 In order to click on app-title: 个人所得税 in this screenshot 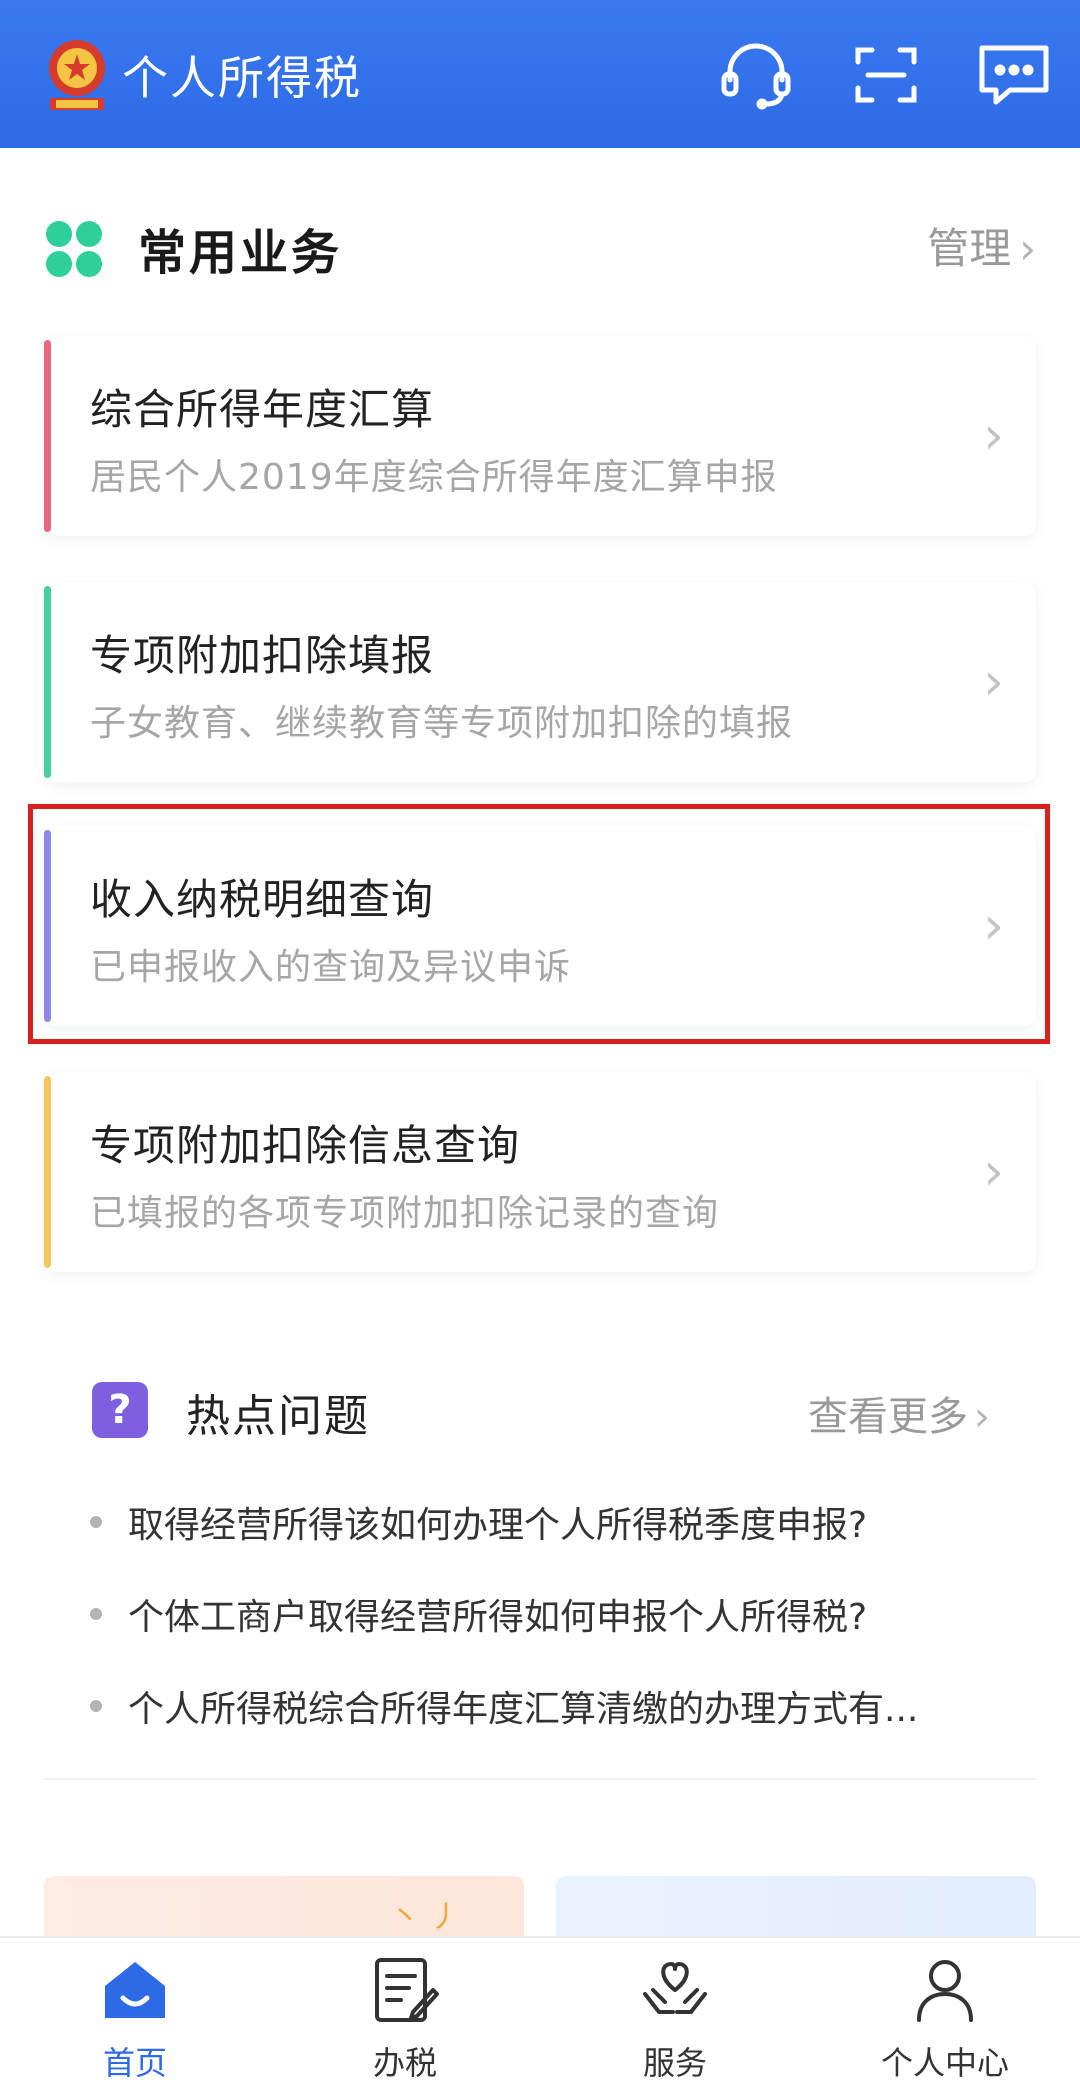, I will do `click(242, 78)`.